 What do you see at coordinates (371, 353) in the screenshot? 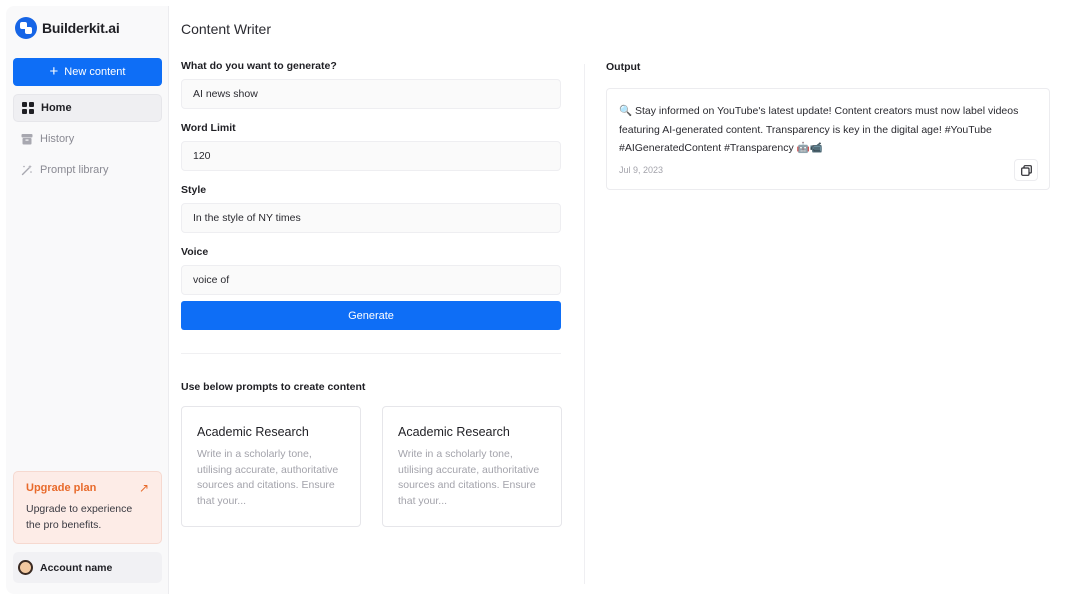
I see `divider` at bounding box center [371, 353].